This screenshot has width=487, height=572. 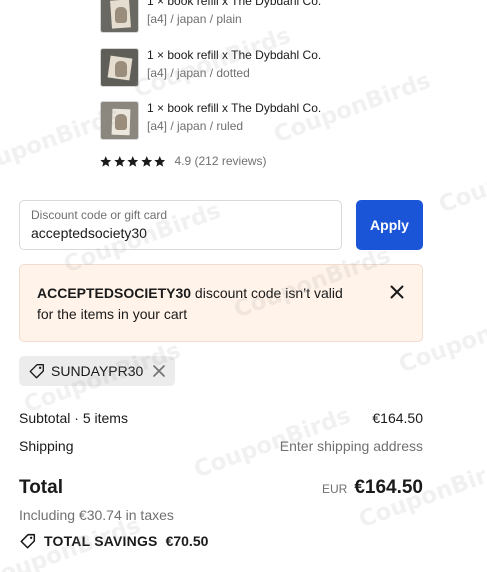 I want to click on total-label: Total, so click(x=41, y=487).